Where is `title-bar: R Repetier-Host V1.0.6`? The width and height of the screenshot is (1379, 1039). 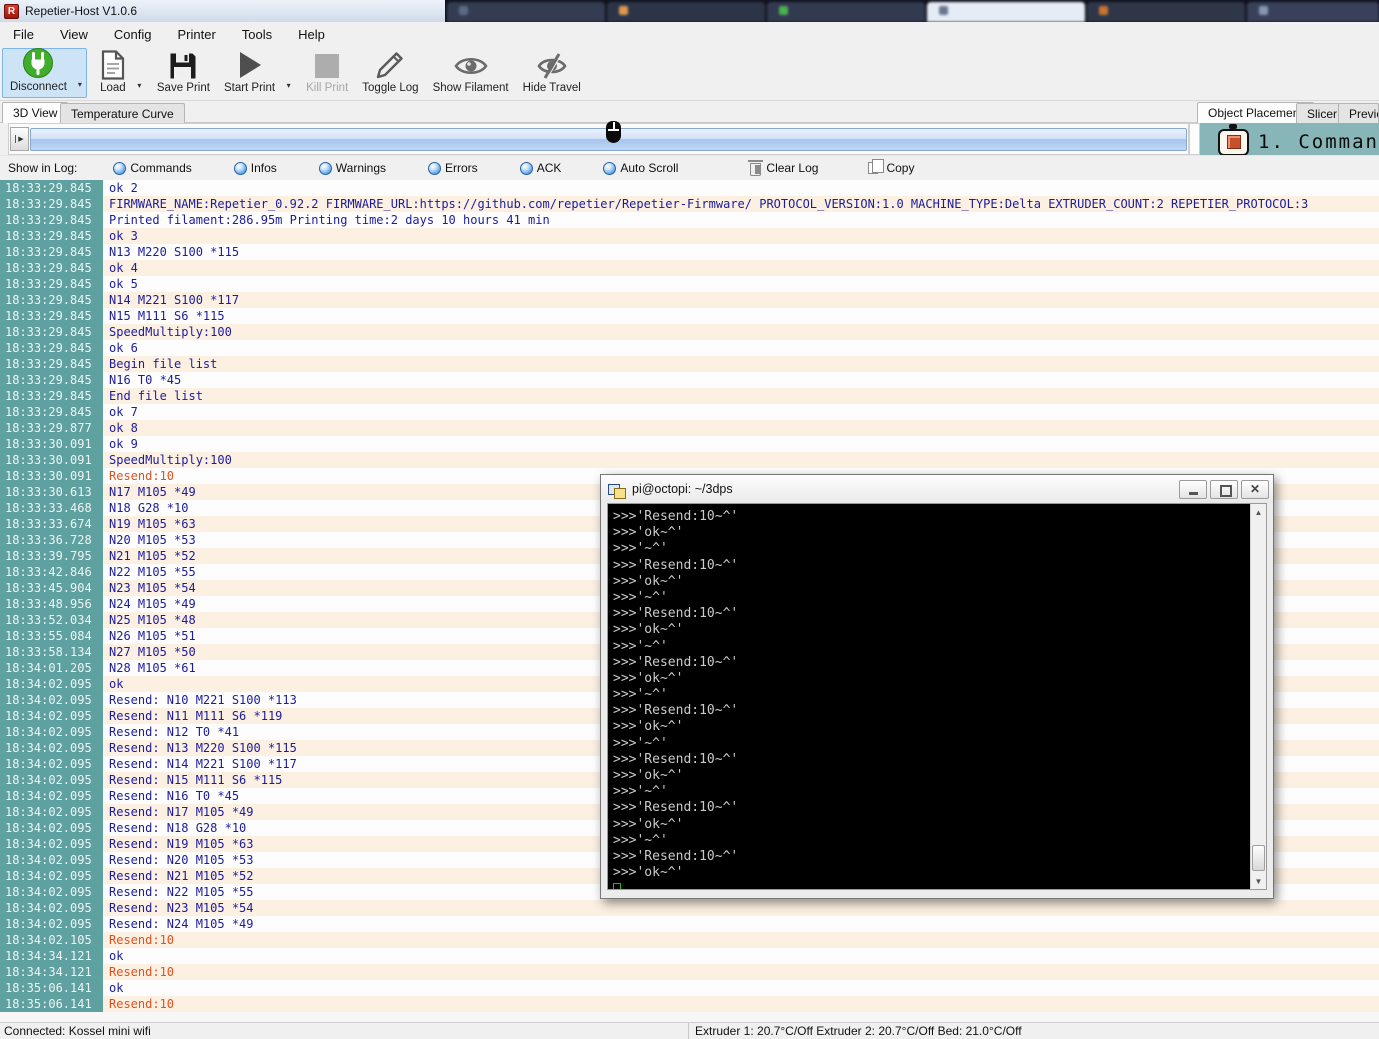
title-bar: R Repetier-Host V1.0.6 is located at coordinates (222, 11).